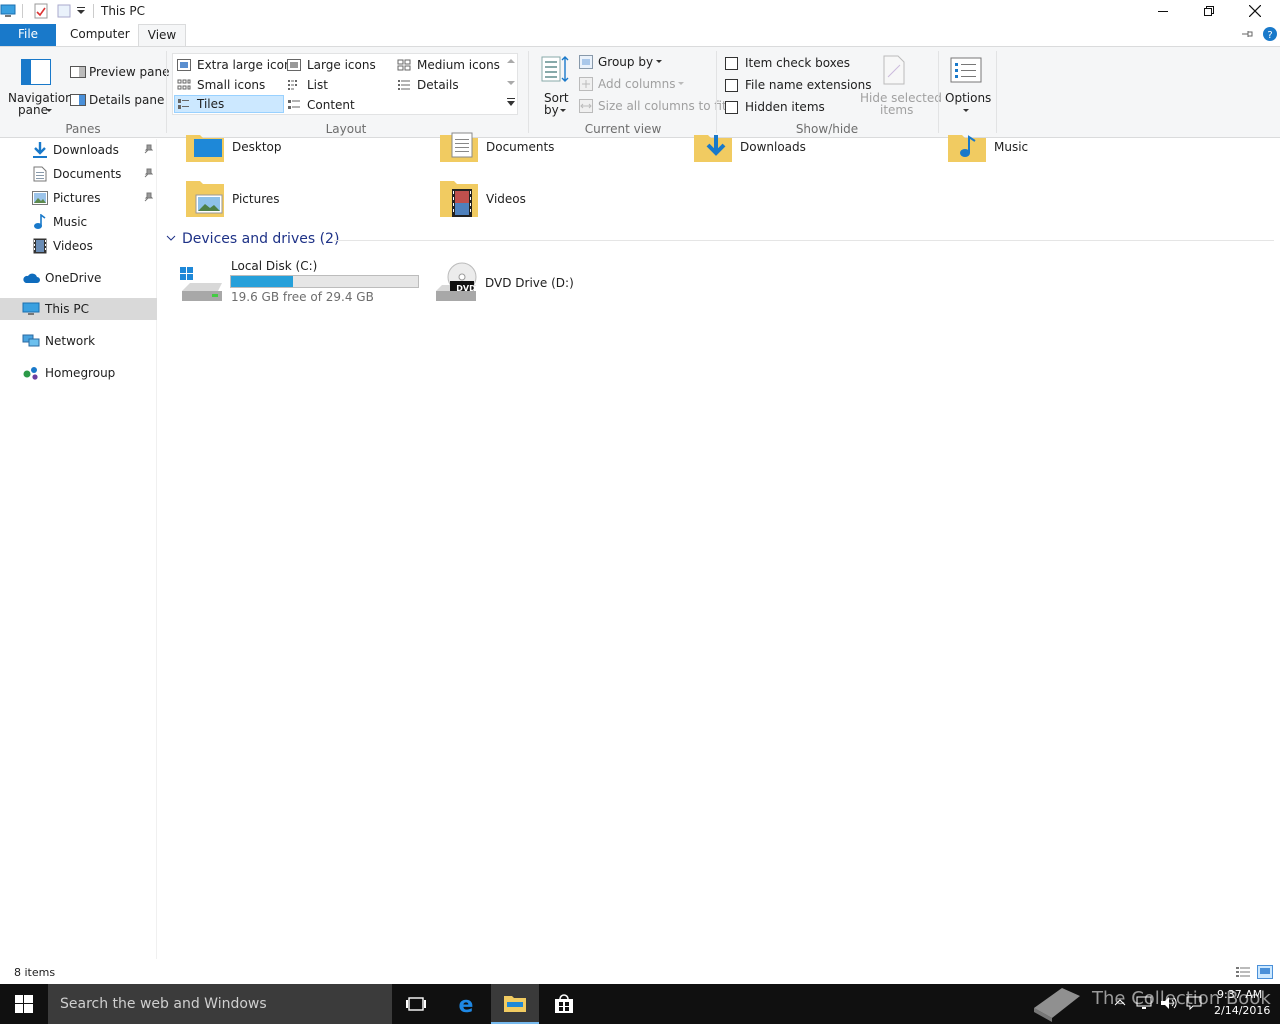 The image size is (1280, 1024). Describe the element at coordinates (237, 65) in the screenshot. I see `layout-extra-large-icons: Extra large icons` at that location.